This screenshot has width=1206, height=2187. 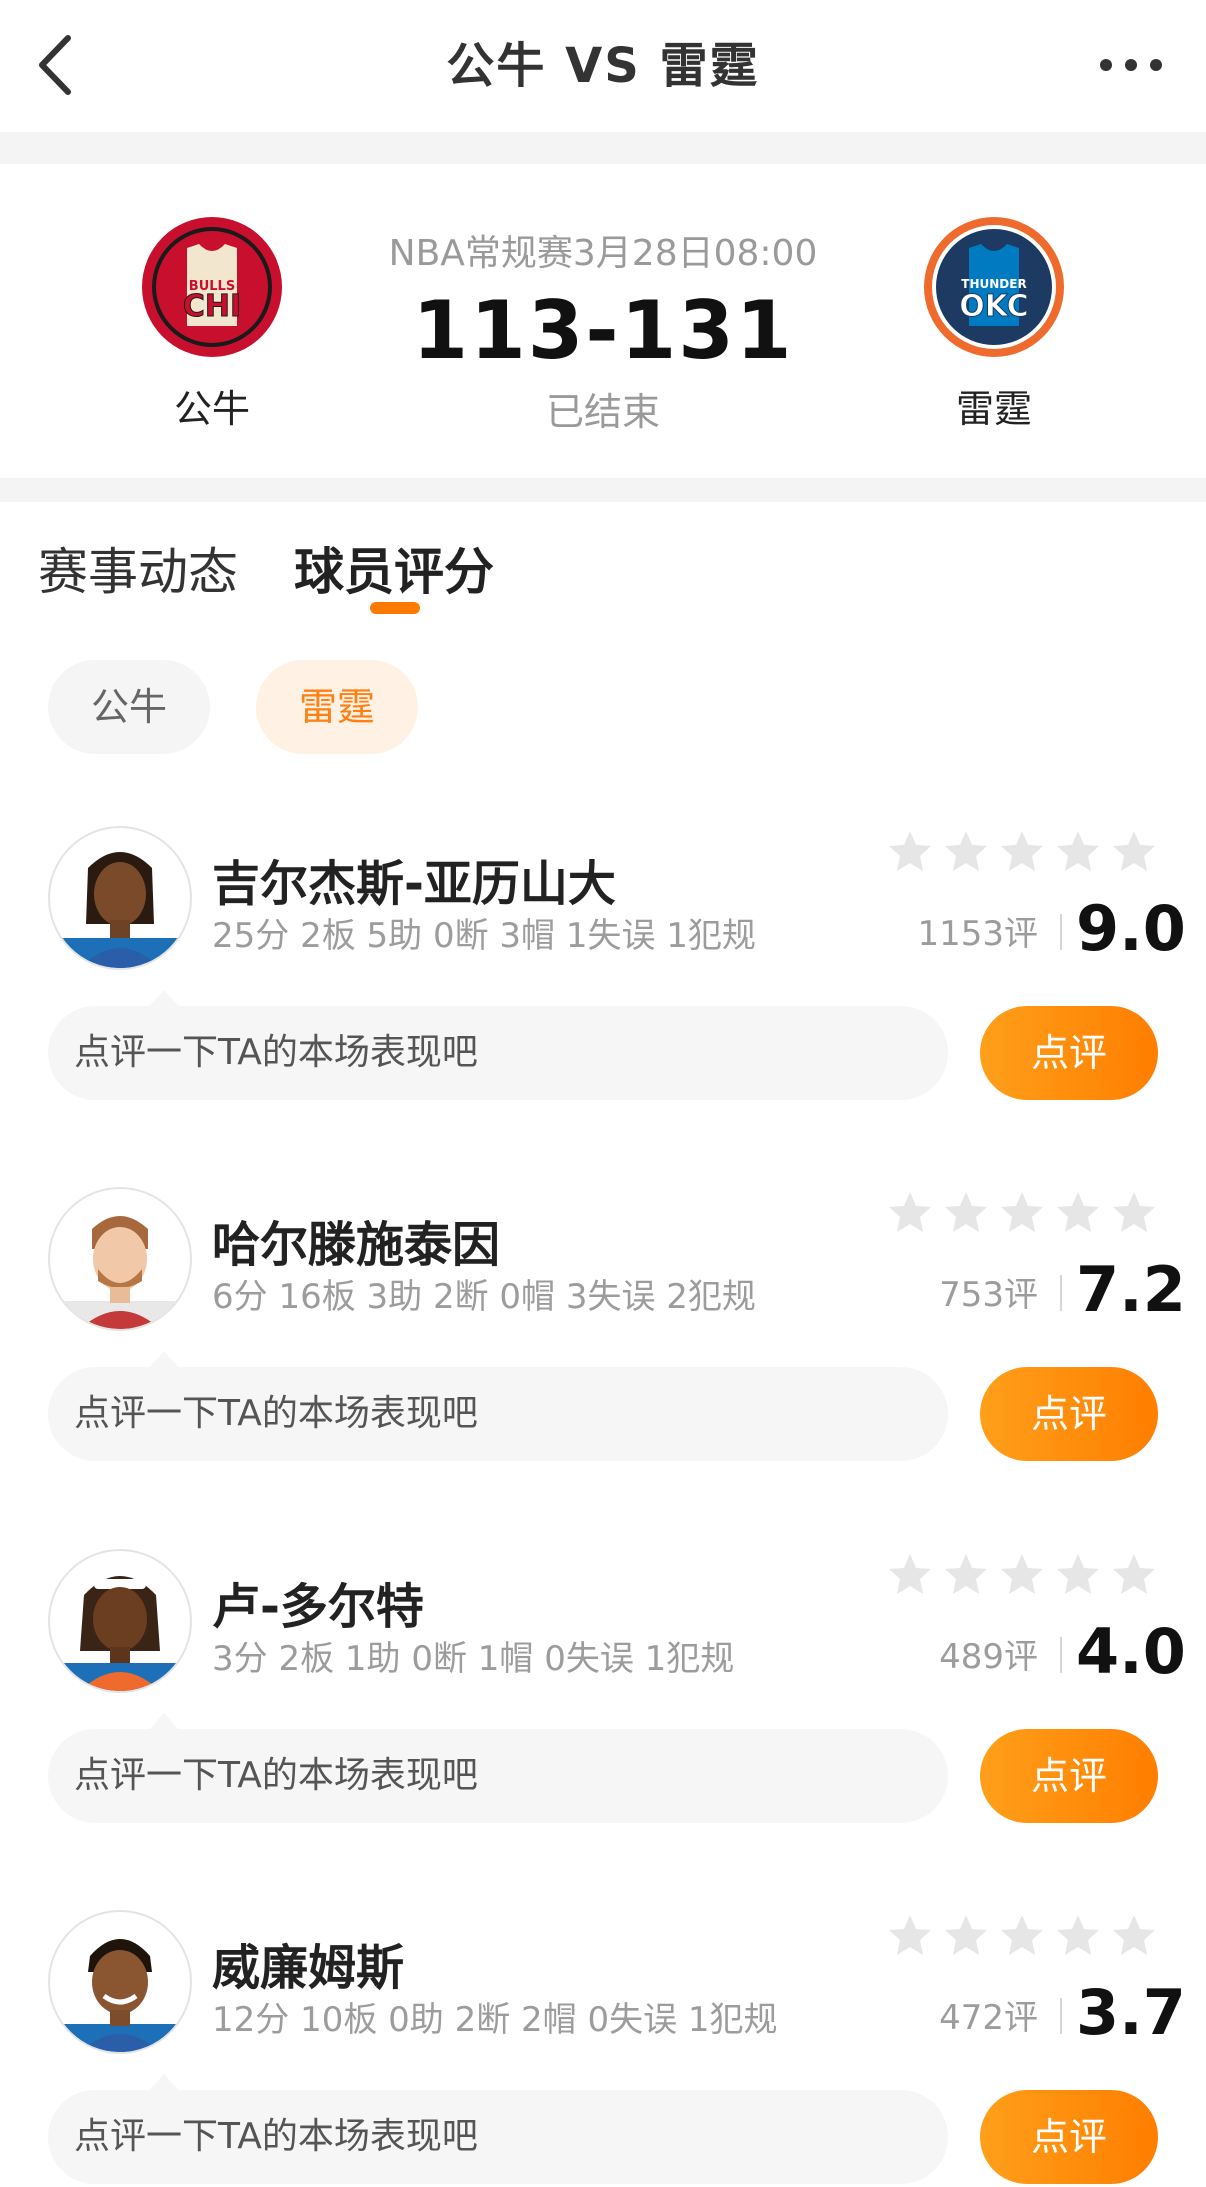 I want to click on tab-bar: 赛事动态 球员评分, so click(x=603, y=567).